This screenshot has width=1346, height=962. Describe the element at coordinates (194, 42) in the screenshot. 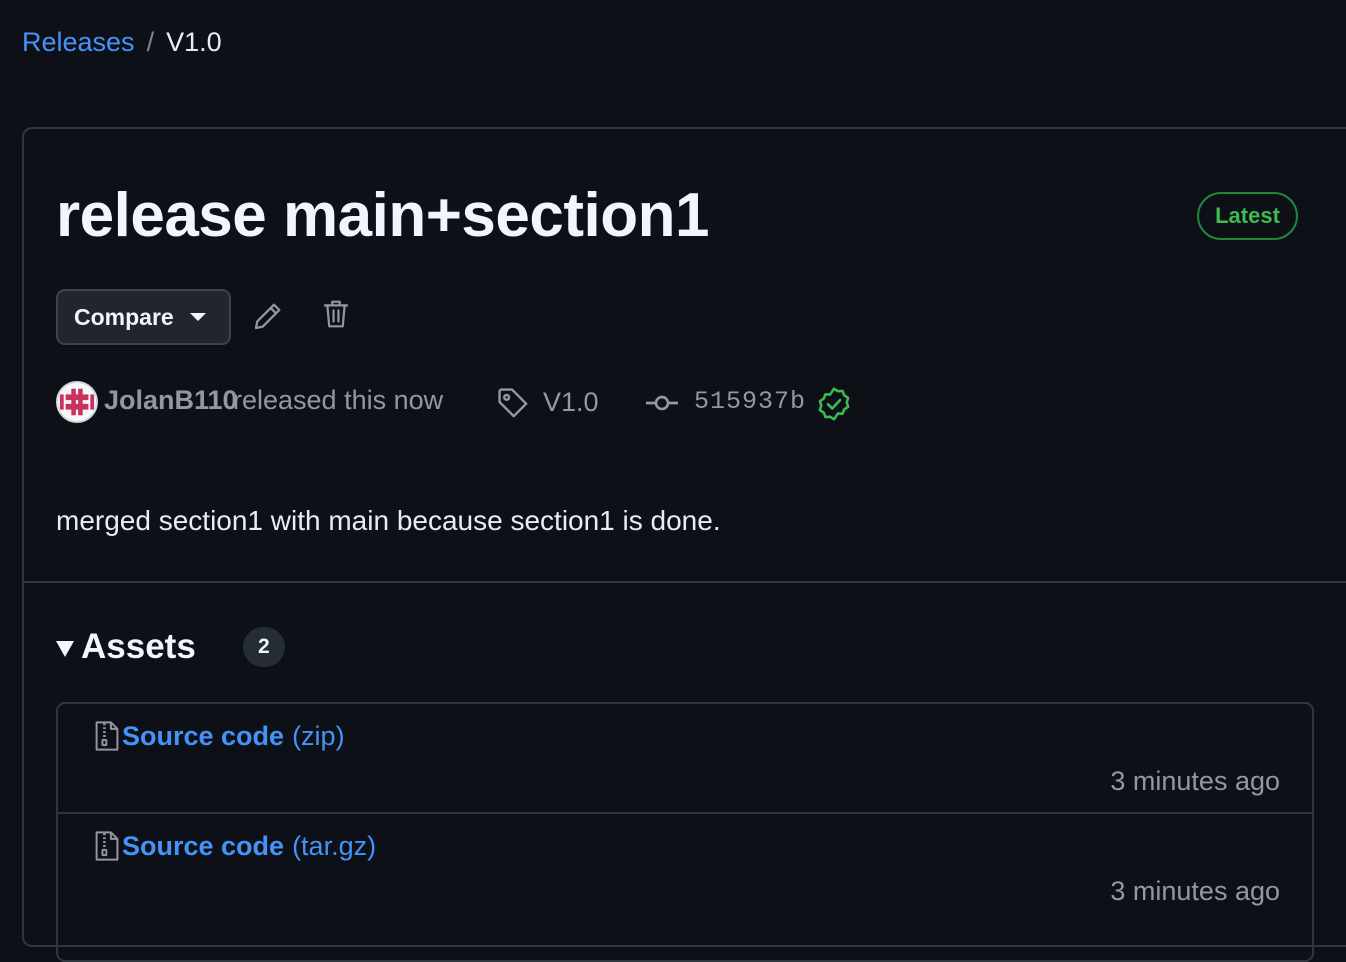

I see `breadcrumb-current: V1.0` at that location.